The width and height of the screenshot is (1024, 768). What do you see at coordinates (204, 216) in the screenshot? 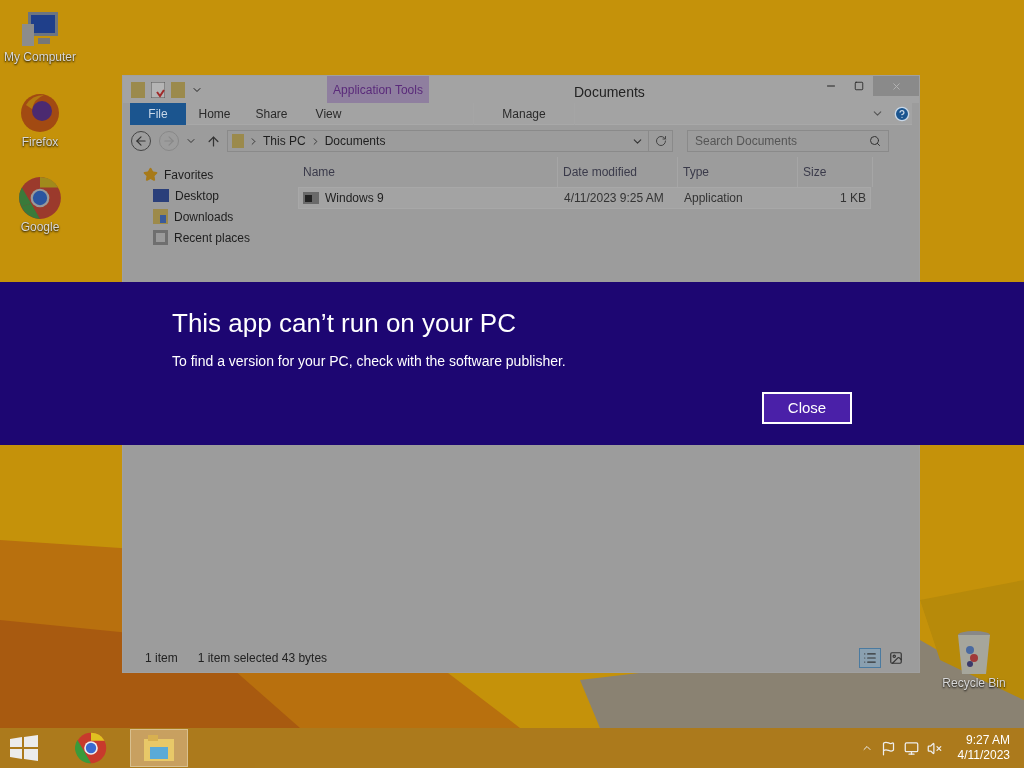
I see `navigation-item: Downloads` at bounding box center [204, 216].